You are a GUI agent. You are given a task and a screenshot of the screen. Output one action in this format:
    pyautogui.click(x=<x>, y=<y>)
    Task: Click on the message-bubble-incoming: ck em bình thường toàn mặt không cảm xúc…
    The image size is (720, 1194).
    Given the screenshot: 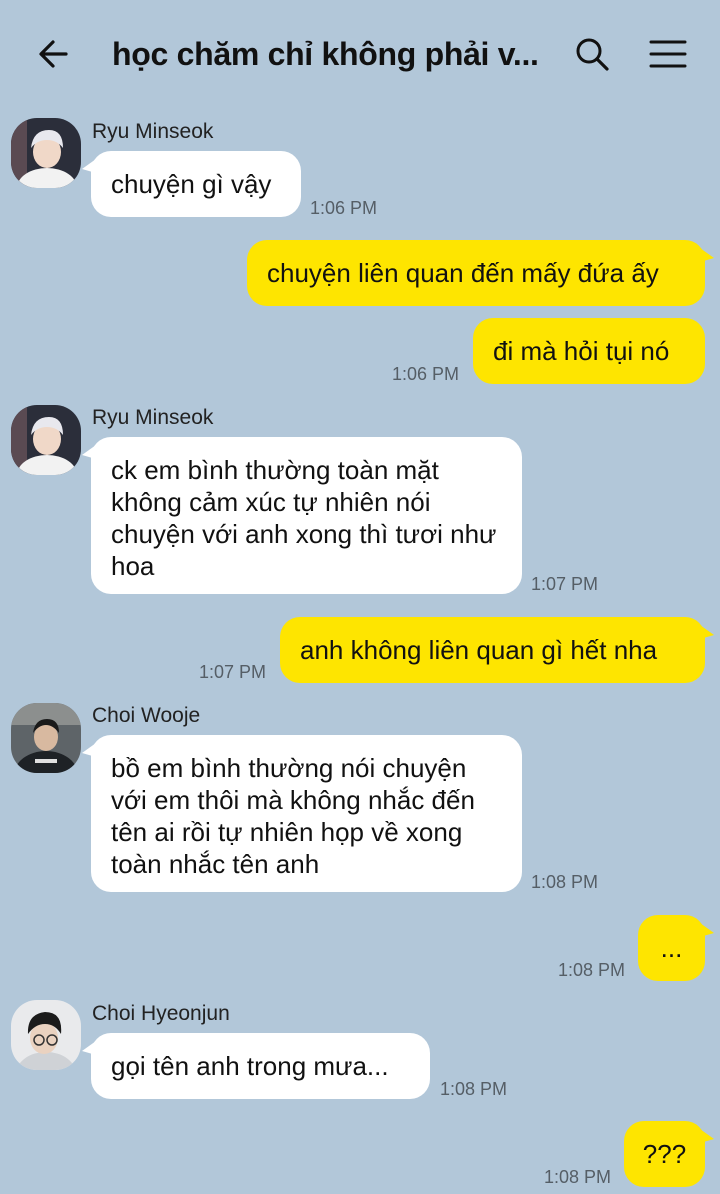 What is the action you would take?
    pyautogui.click(x=302, y=515)
    